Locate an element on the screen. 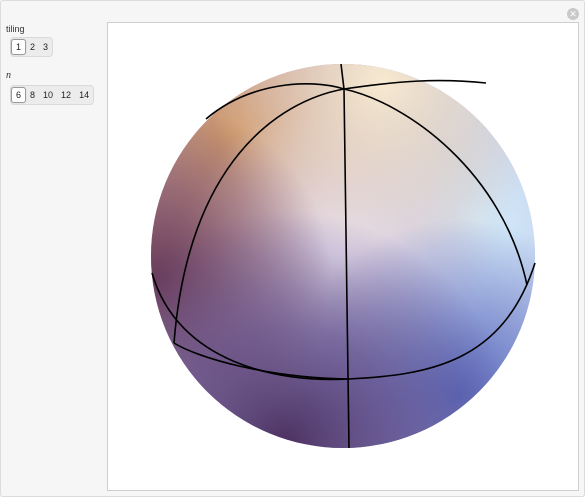 This screenshot has width=585, height=497. close-icon: ✕ is located at coordinates (573, 14).